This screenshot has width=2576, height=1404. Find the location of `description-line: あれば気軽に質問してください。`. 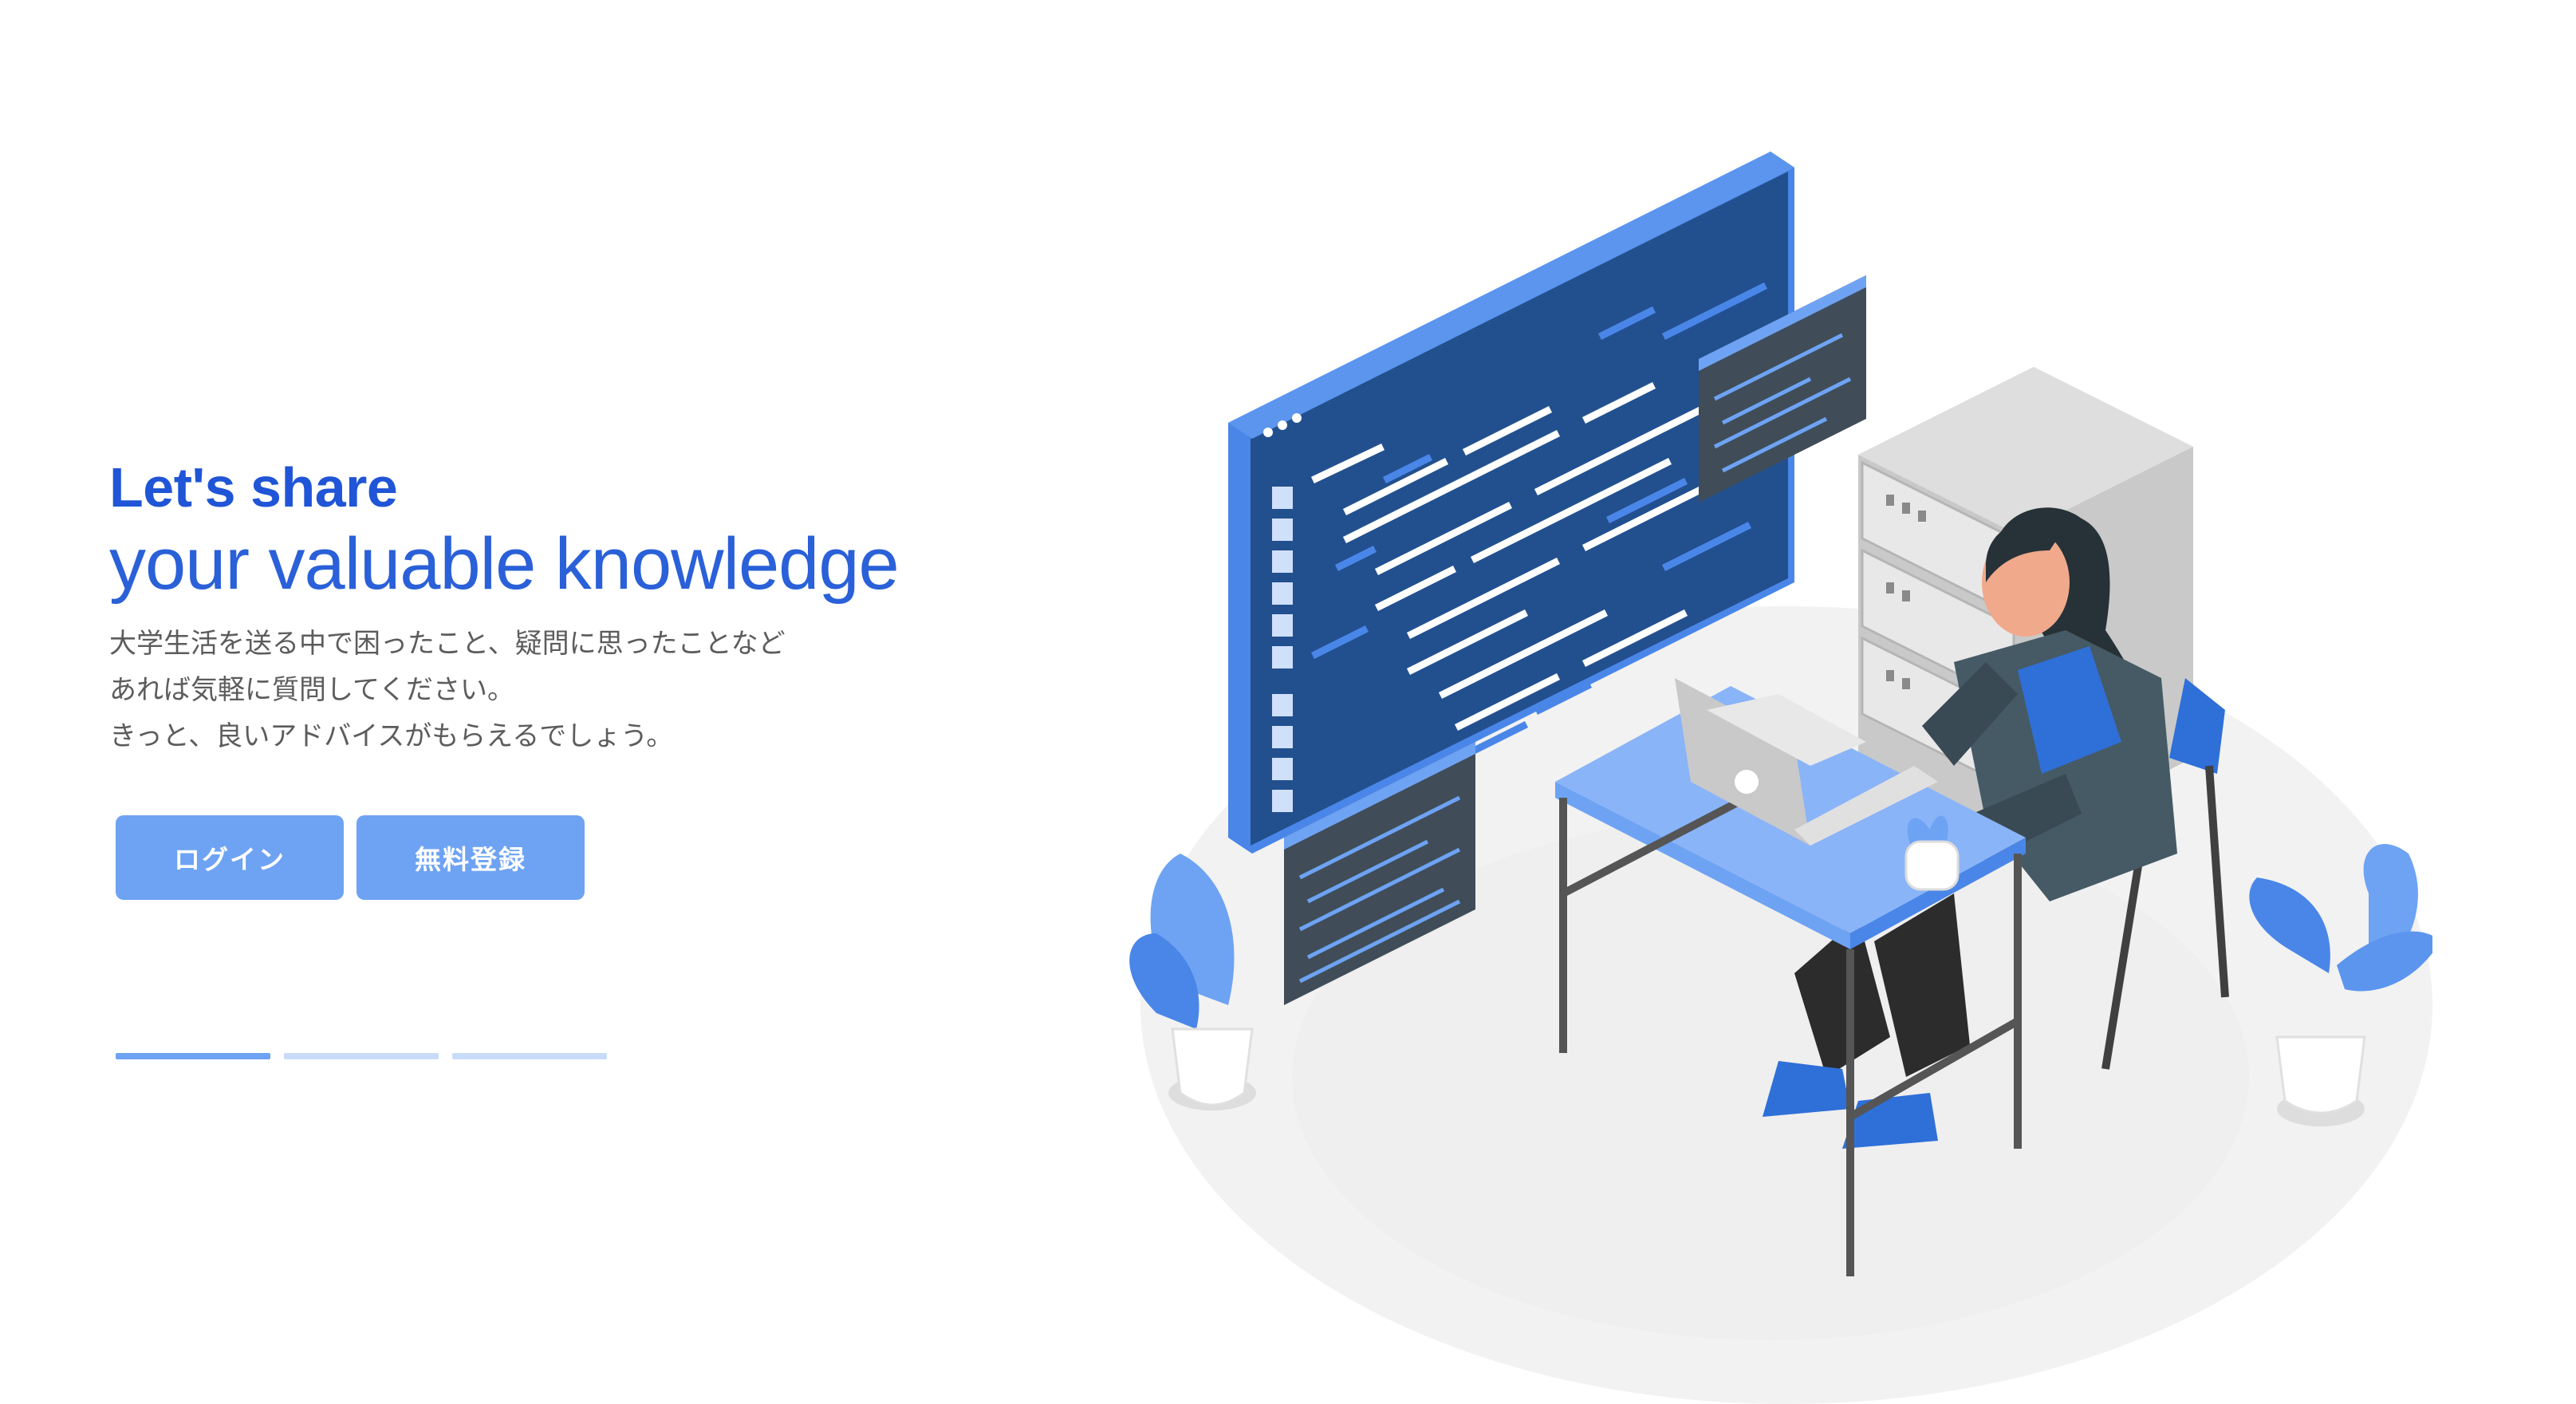

description-line: あれば気軽に質問してください。 is located at coordinates (311, 690).